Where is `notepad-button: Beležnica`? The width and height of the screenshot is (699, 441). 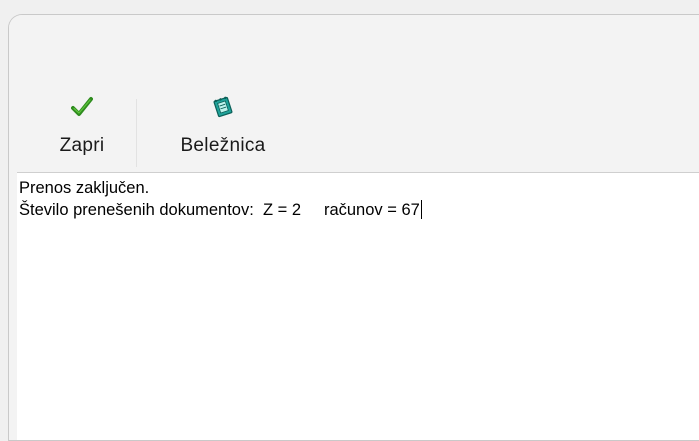
notepad-button: Beležnica is located at coordinates (223, 130).